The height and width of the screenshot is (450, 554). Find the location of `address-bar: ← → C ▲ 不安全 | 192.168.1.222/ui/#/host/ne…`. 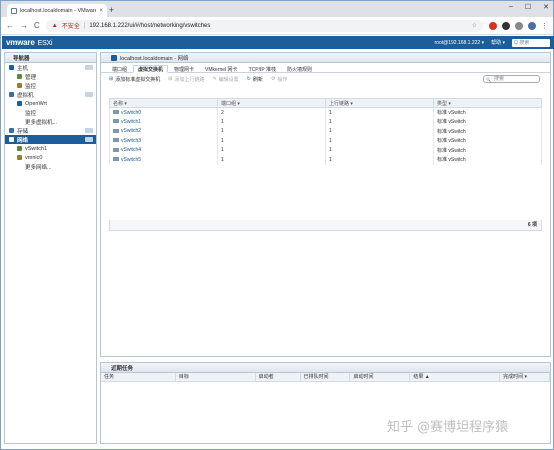

address-bar: ← → C ▲ 不安全 | 192.168.1.222/ui/#/host/ne… is located at coordinates (277, 26).